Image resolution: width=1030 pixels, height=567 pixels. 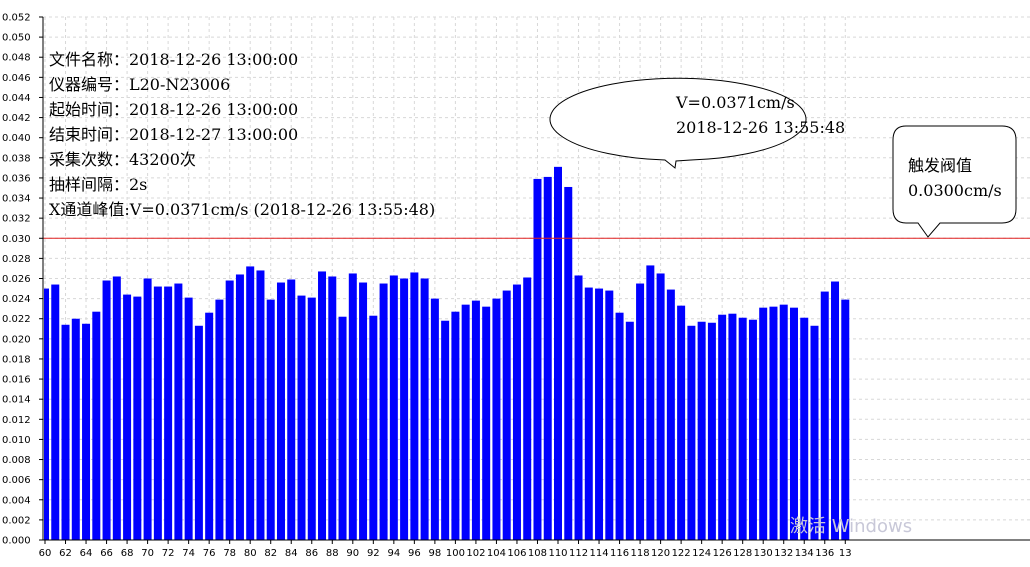 I want to click on x-tick-label: 120, so click(x=660, y=553).